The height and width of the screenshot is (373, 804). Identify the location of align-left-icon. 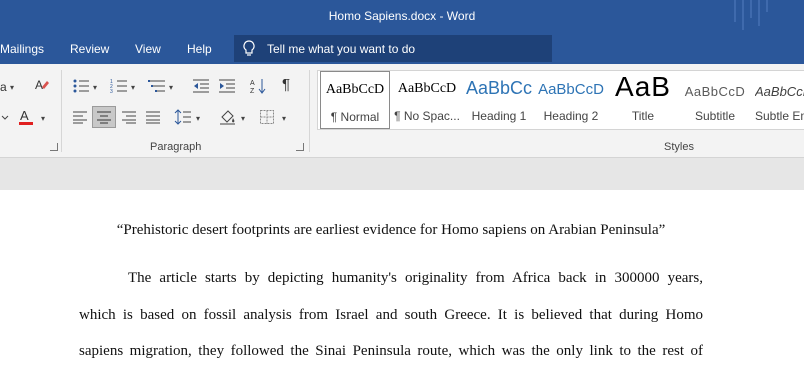
(80, 117).